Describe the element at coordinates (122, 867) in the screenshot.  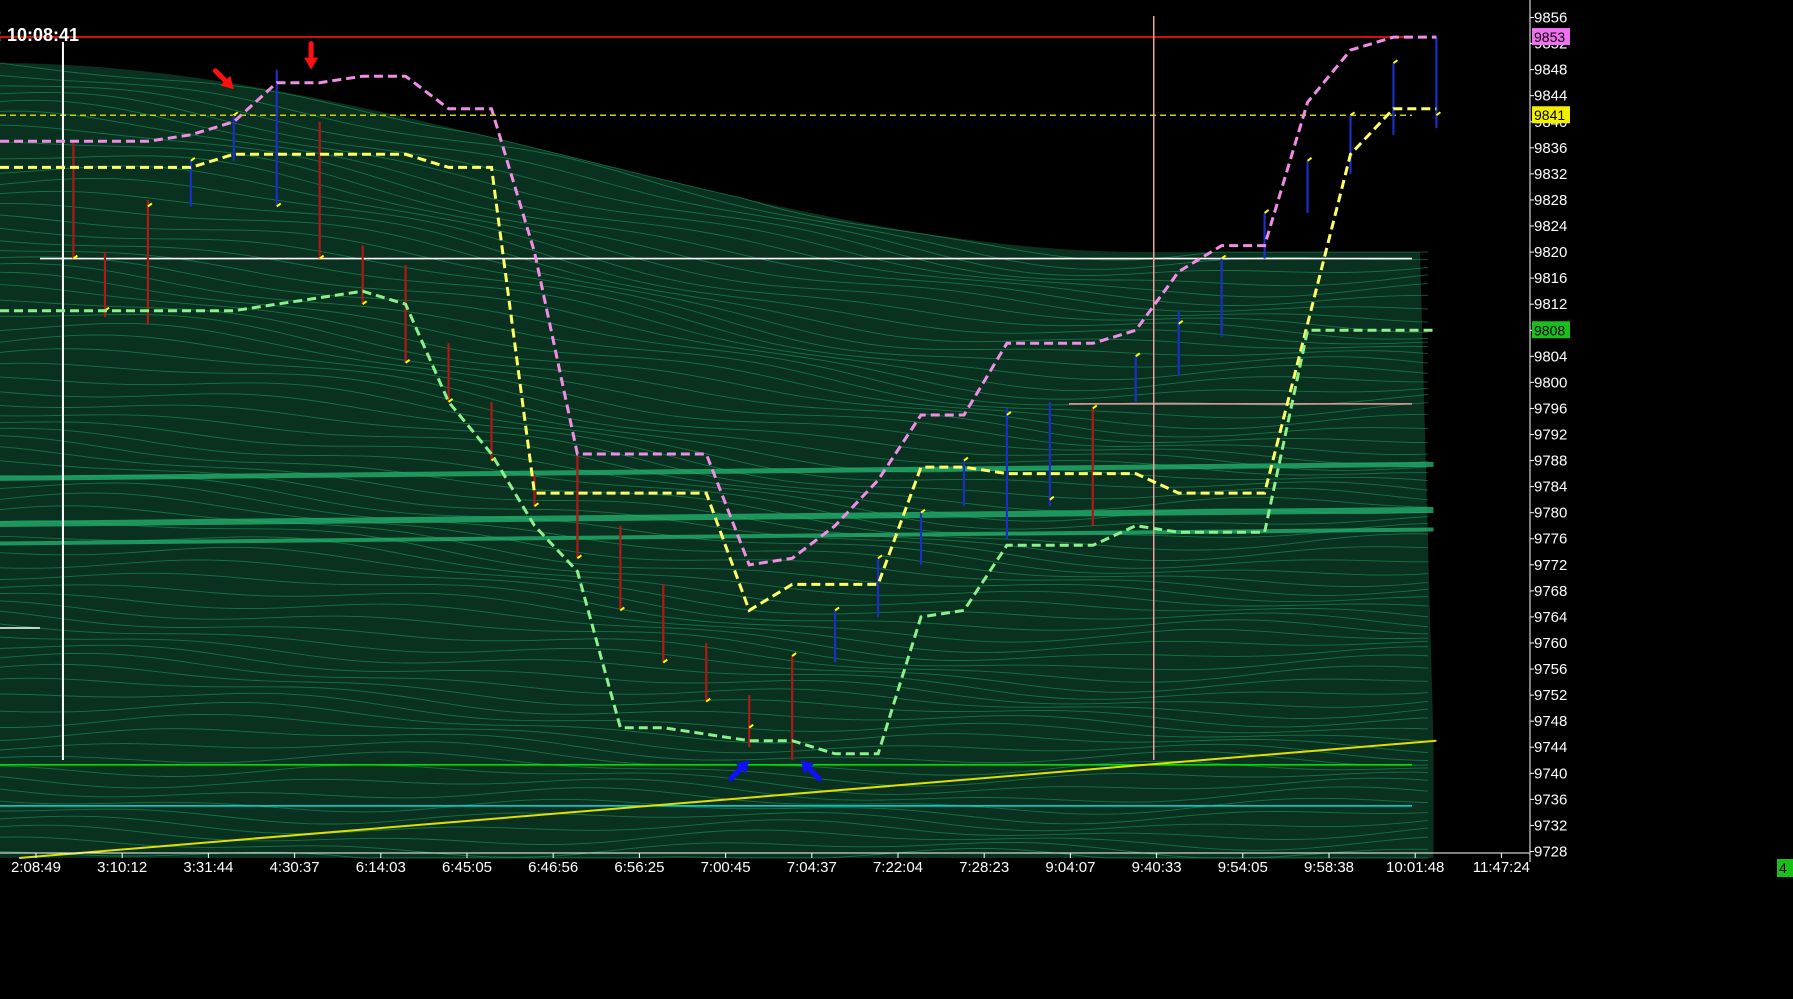
I see `x-tick-label: 3:10:12` at that location.